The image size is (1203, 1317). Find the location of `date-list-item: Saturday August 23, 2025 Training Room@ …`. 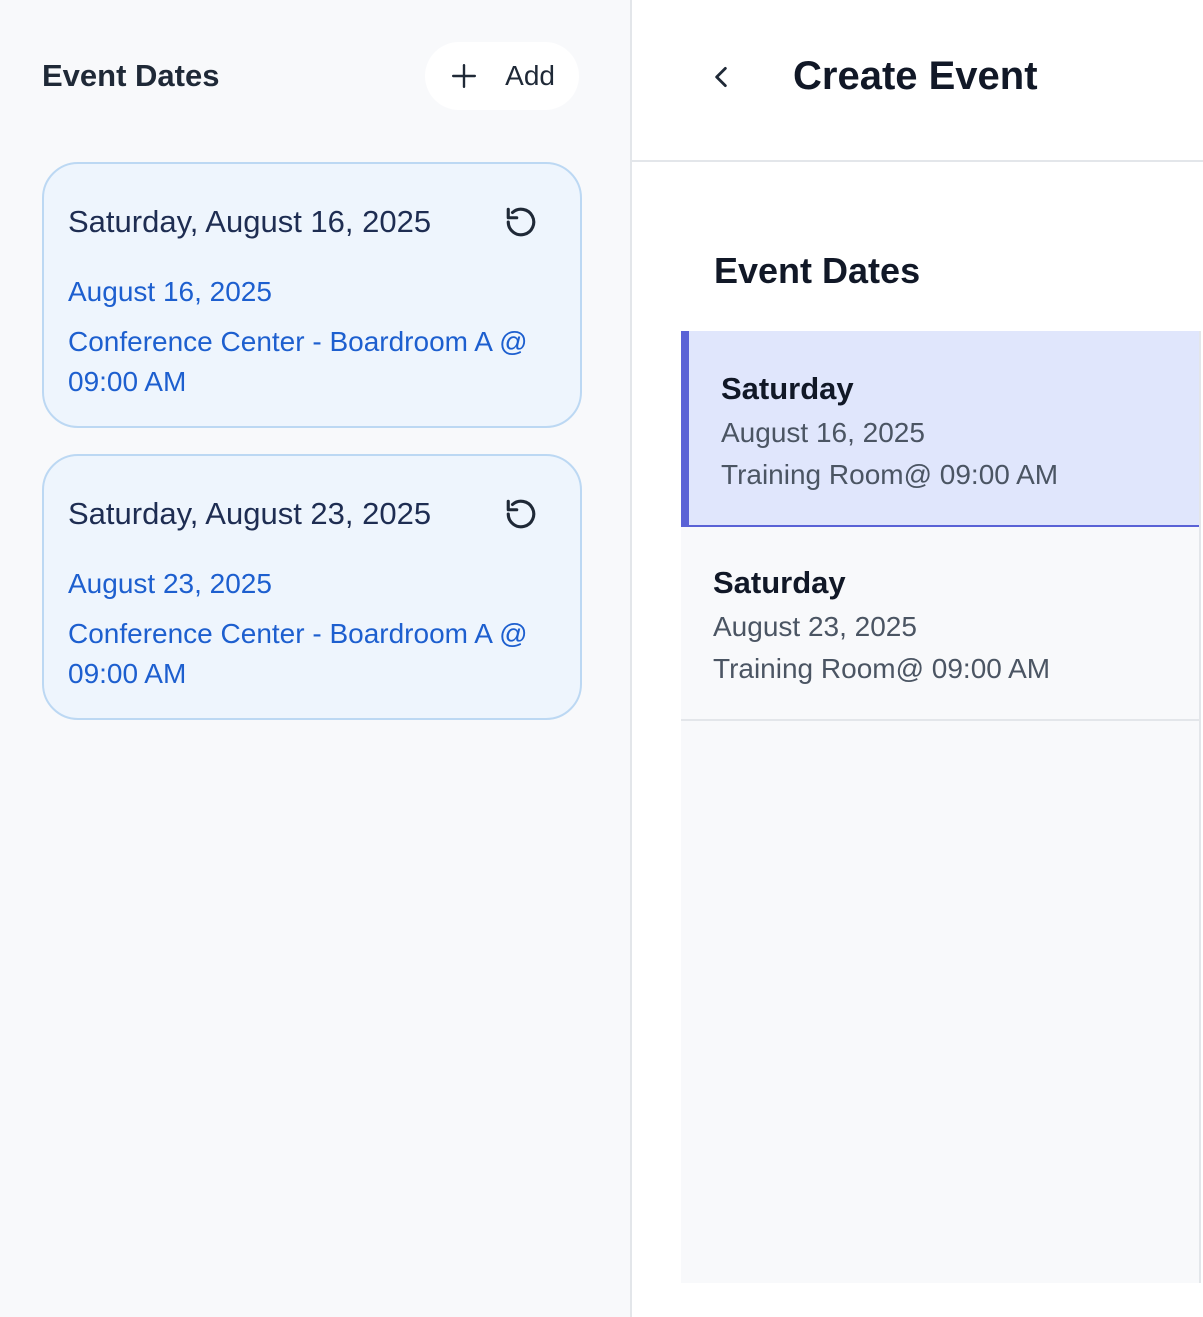

date-list-item: Saturday August 23, 2025 Training Room@ … is located at coordinates (940, 624).